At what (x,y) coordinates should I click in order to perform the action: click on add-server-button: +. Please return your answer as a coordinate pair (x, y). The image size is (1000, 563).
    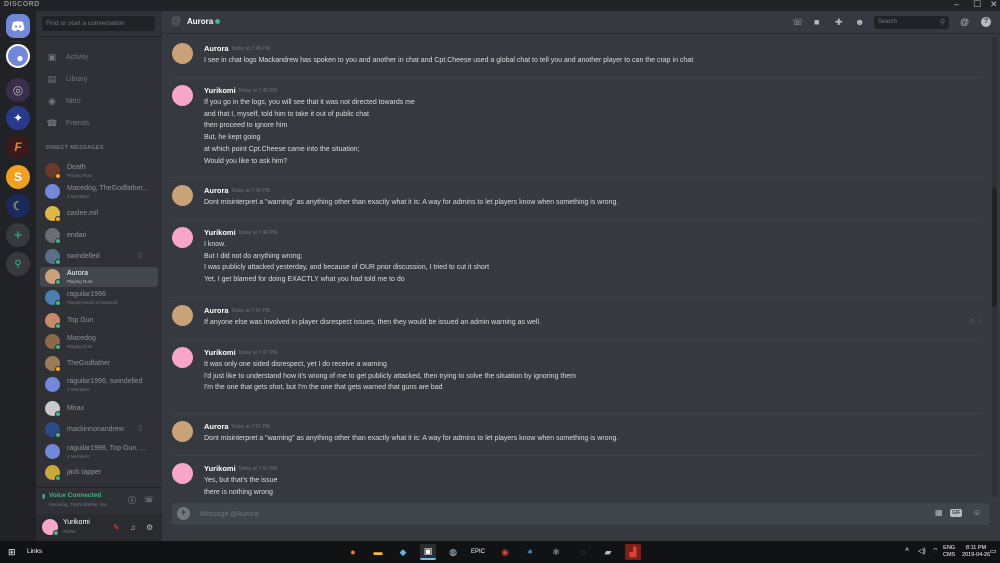
    Looking at the image, I should click on (18, 235).